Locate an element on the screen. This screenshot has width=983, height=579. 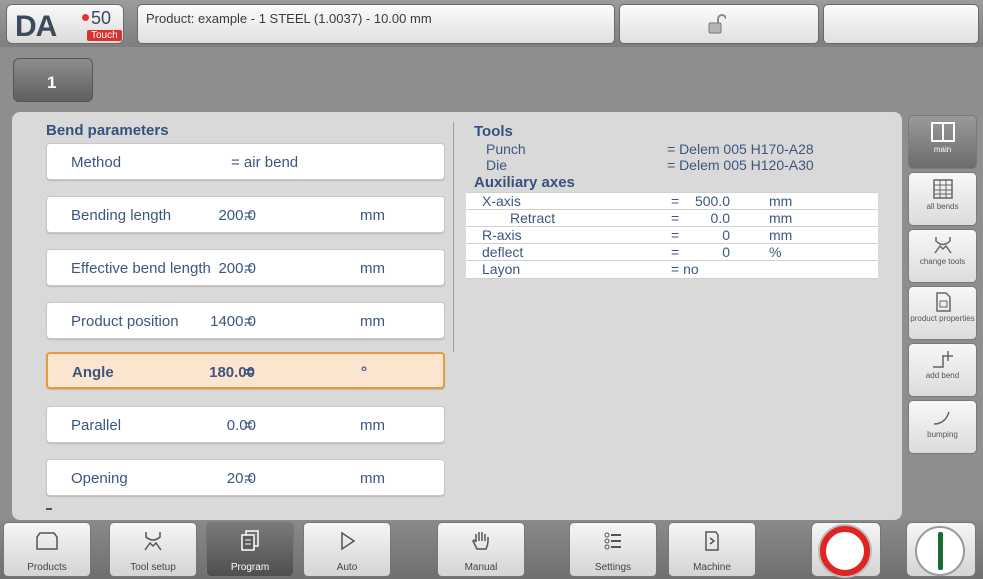
change-tools-button: change tools is located at coordinates (942, 256).